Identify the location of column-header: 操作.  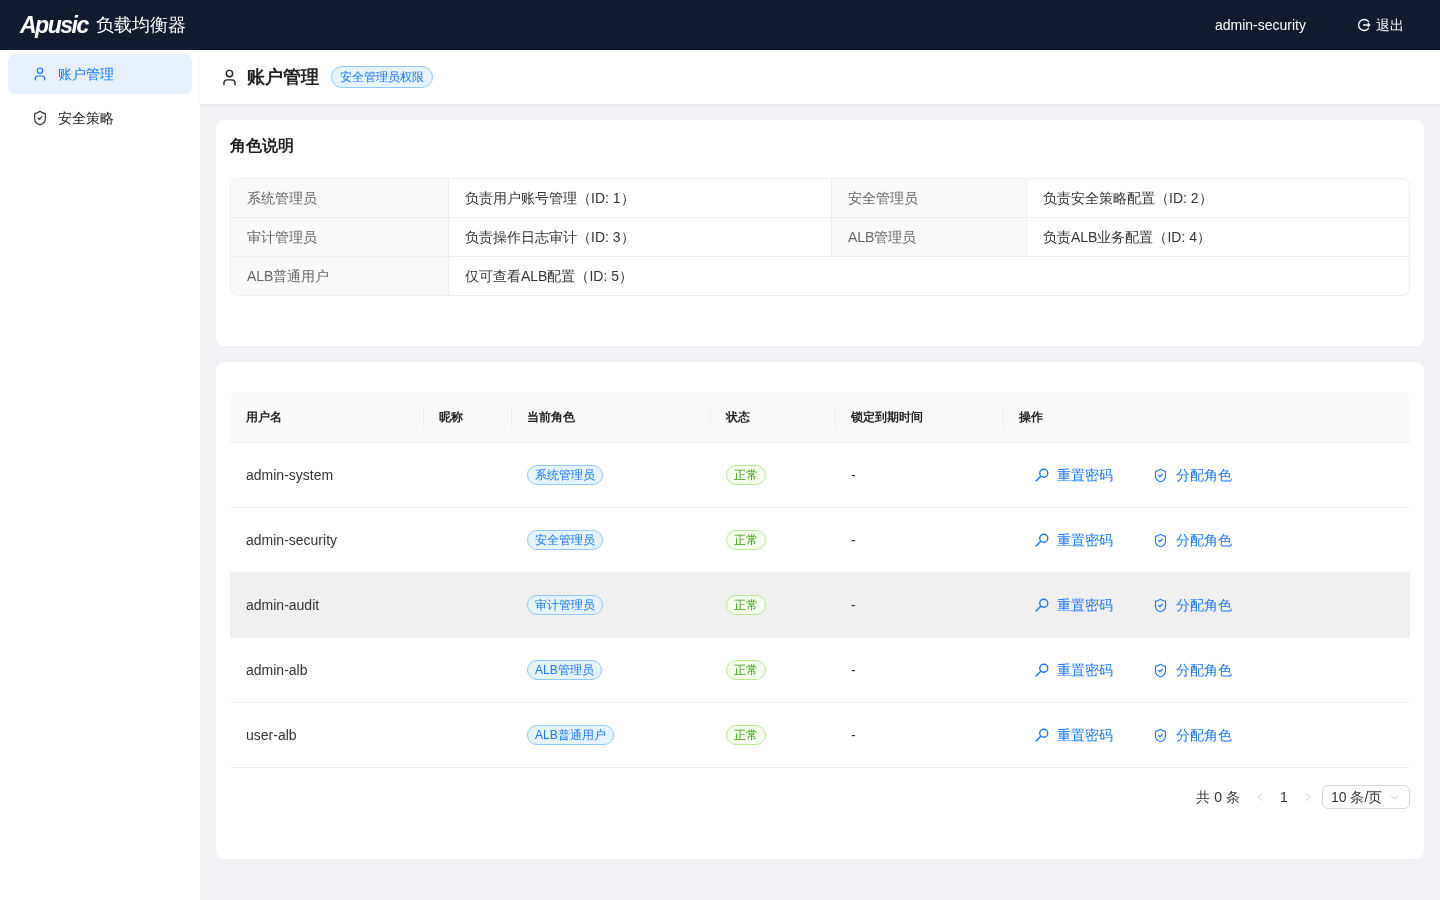
(1031, 417).